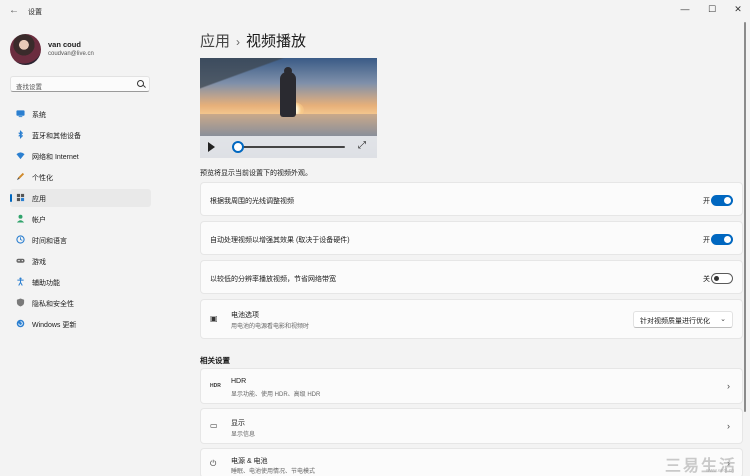  Describe the element at coordinates (80, 261) in the screenshot. I see `sidebar-item-gaming: 游戏` at that location.